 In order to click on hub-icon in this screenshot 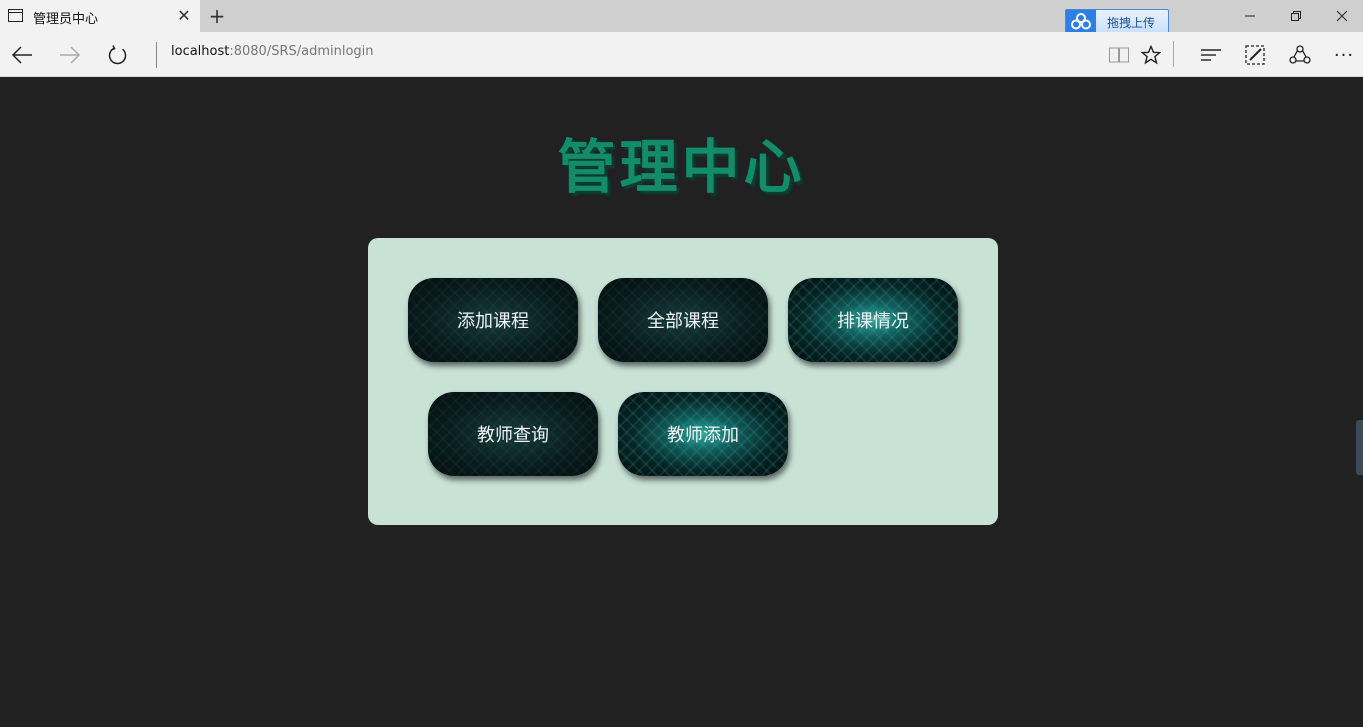, I will do `click(1211, 55)`.